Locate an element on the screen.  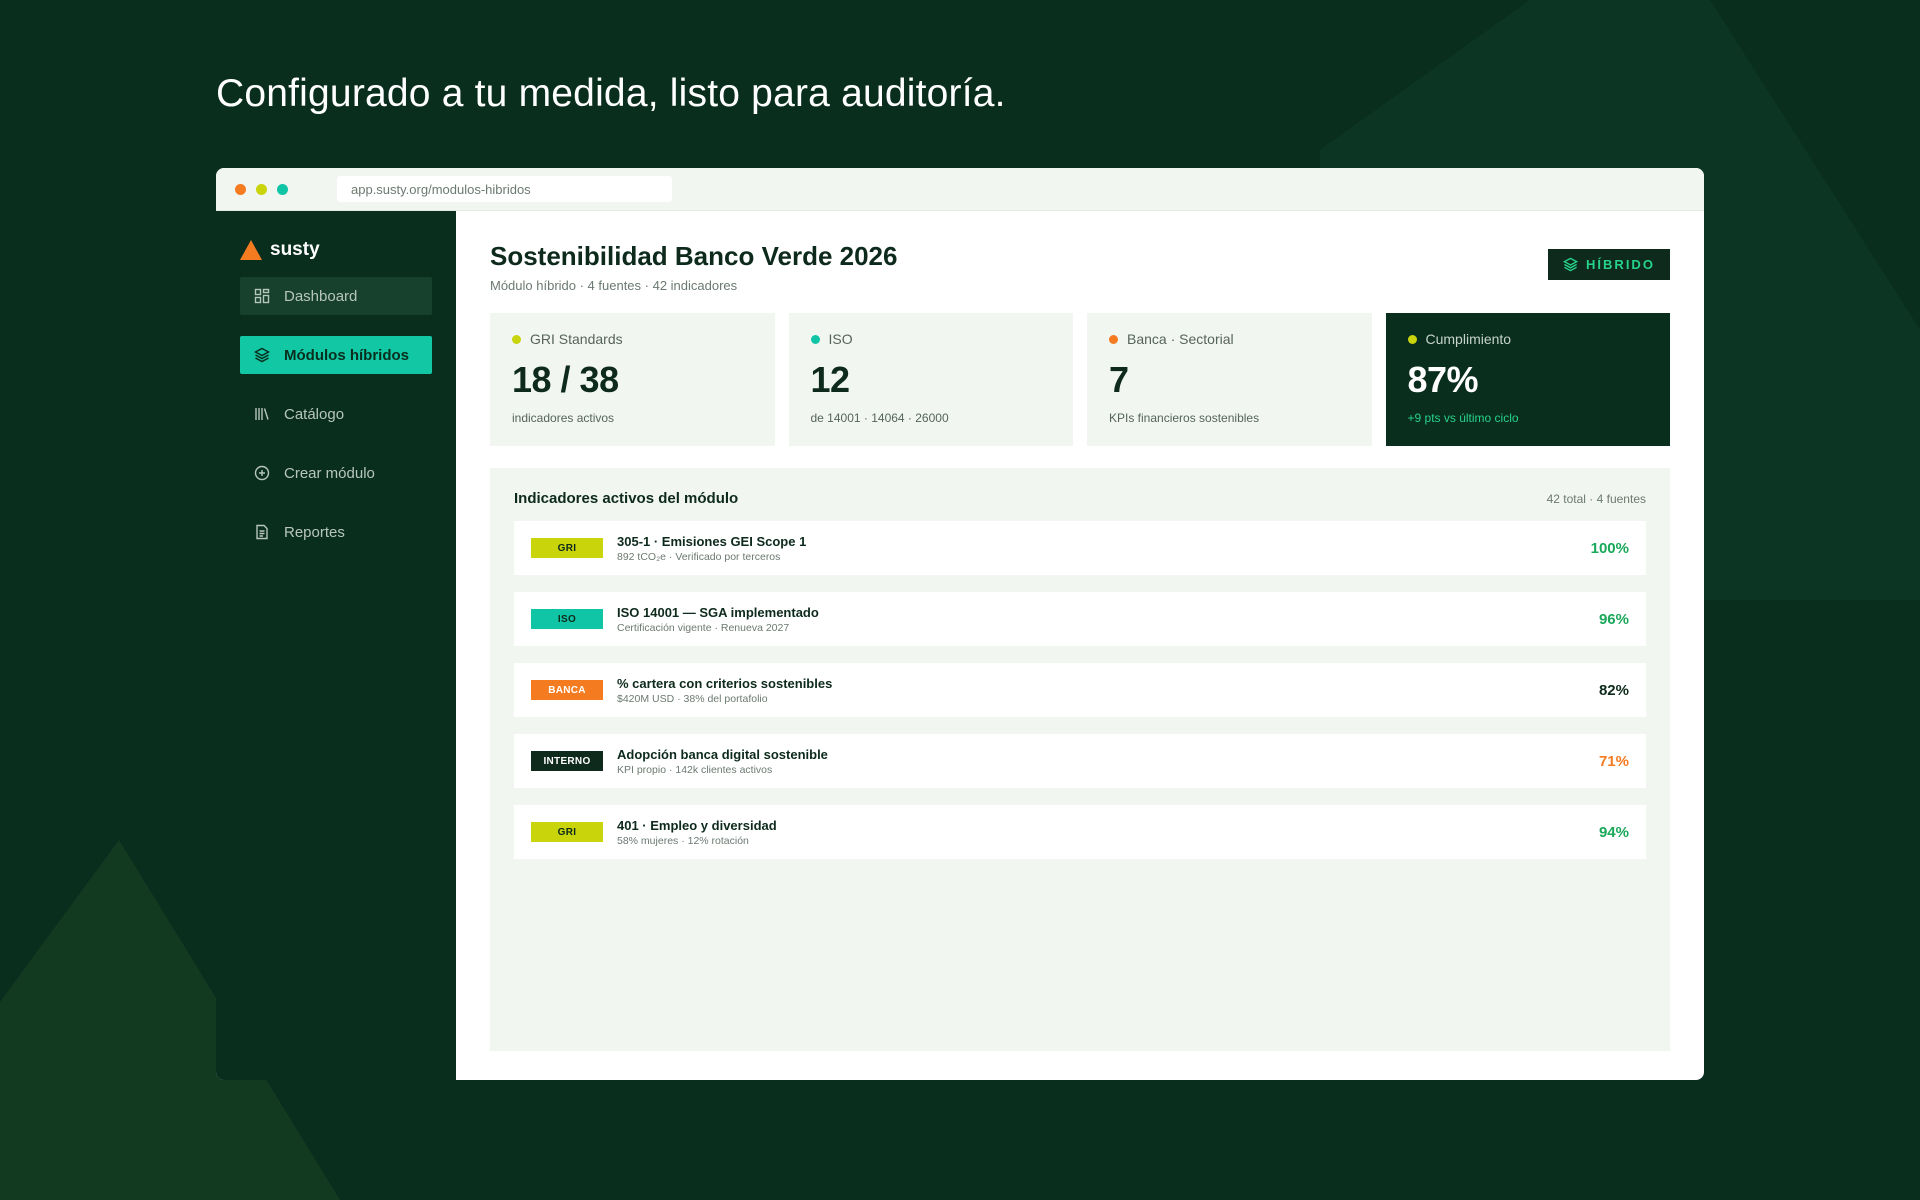
source-tag: ISO is located at coordinates (567, 619).